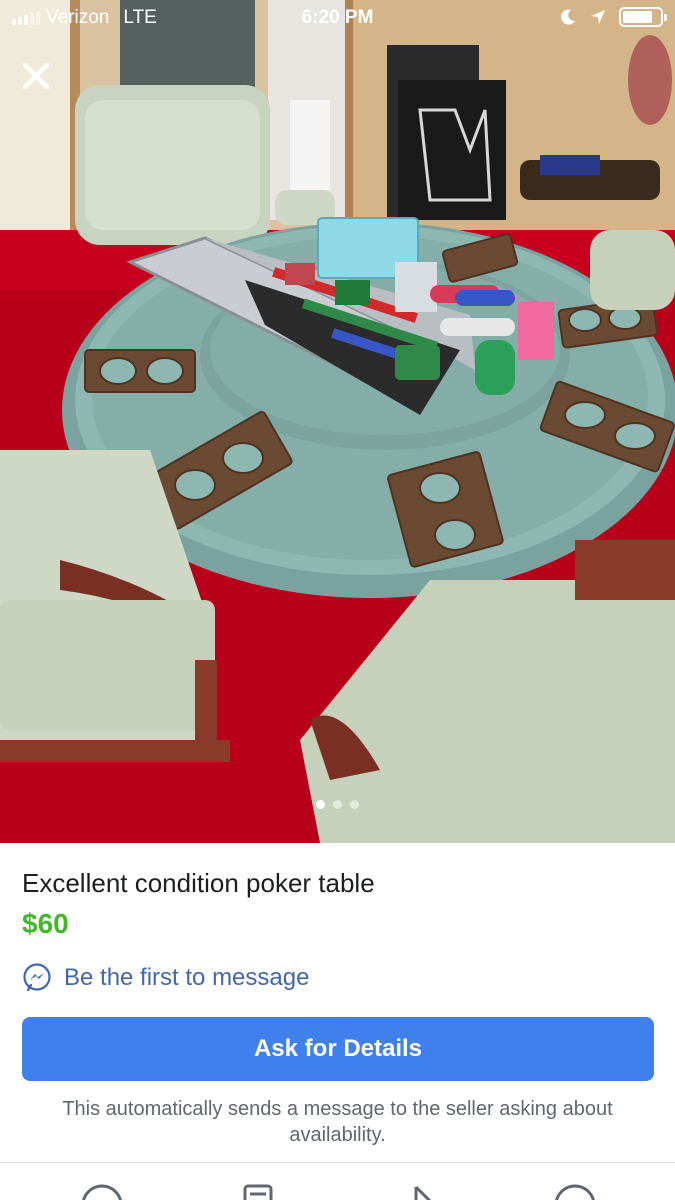  I want to click on listing-title: Excellent condition poker table, so click(198, 883).